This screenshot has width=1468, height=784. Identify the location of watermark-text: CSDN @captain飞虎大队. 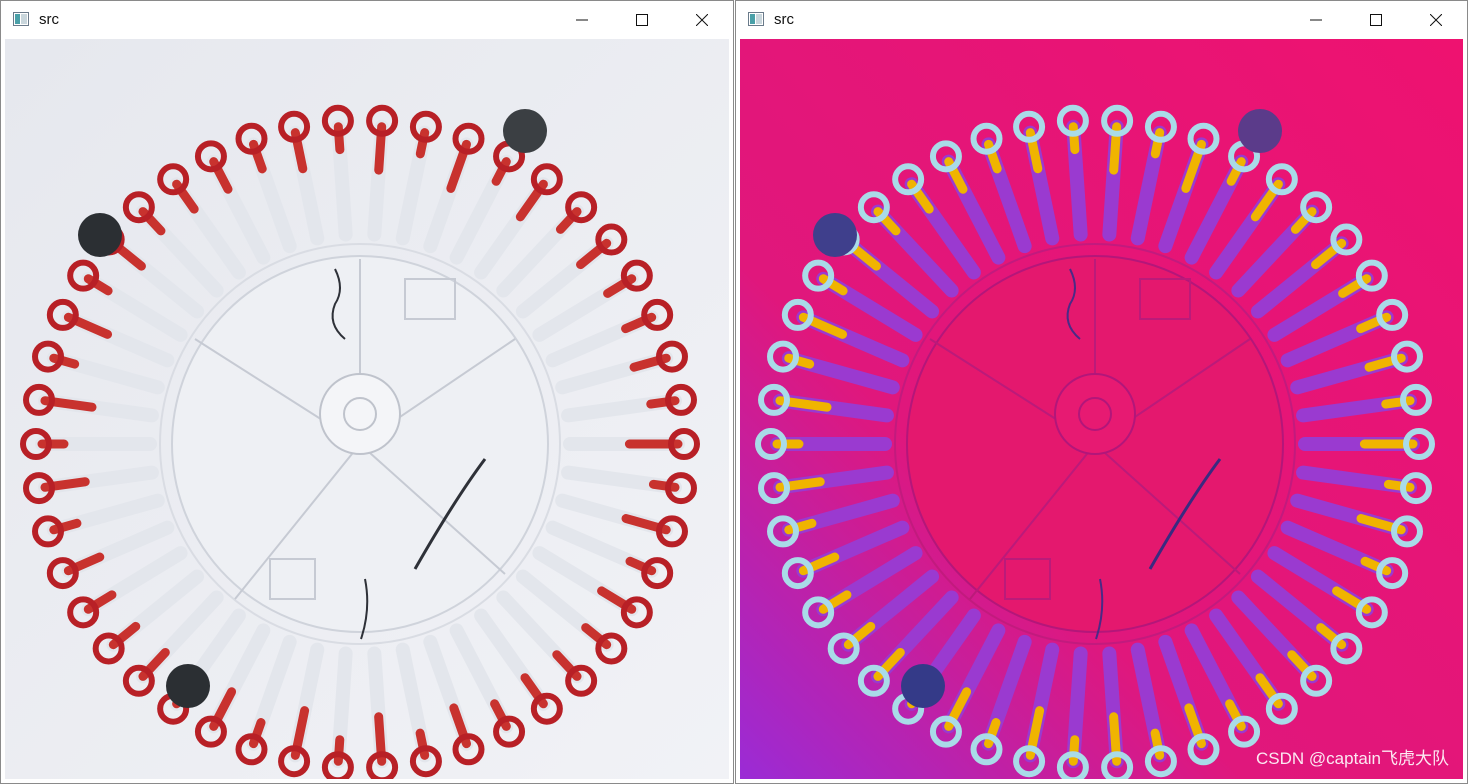
(1352, 758).